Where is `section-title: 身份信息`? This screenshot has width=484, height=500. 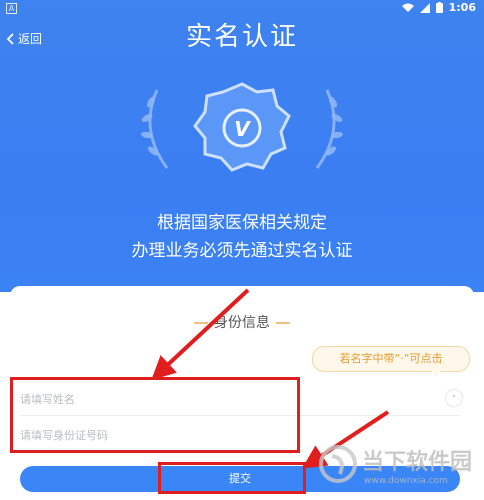 section-title: 身份信息 is located at coordinates (242, 322).